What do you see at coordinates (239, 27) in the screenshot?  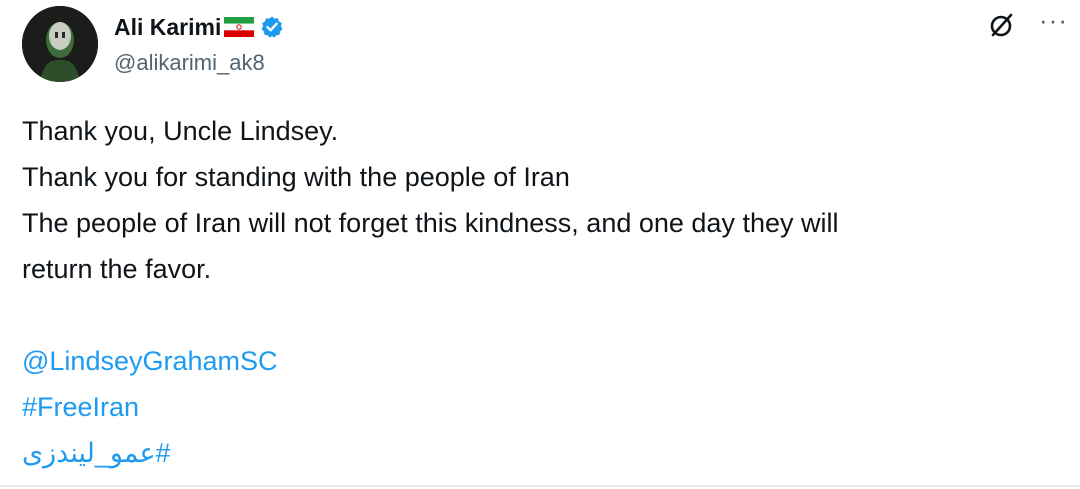 I see `iran-flag-icon` at bounding box center [239, 27].